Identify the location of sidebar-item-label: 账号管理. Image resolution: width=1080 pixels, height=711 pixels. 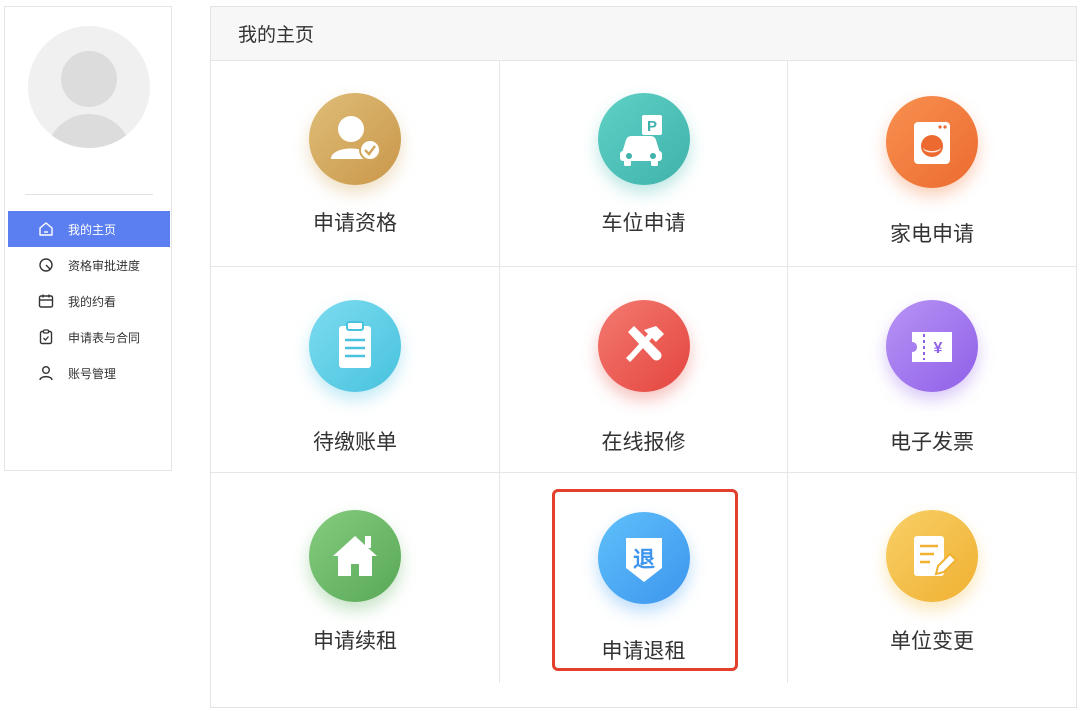
(92, 373).